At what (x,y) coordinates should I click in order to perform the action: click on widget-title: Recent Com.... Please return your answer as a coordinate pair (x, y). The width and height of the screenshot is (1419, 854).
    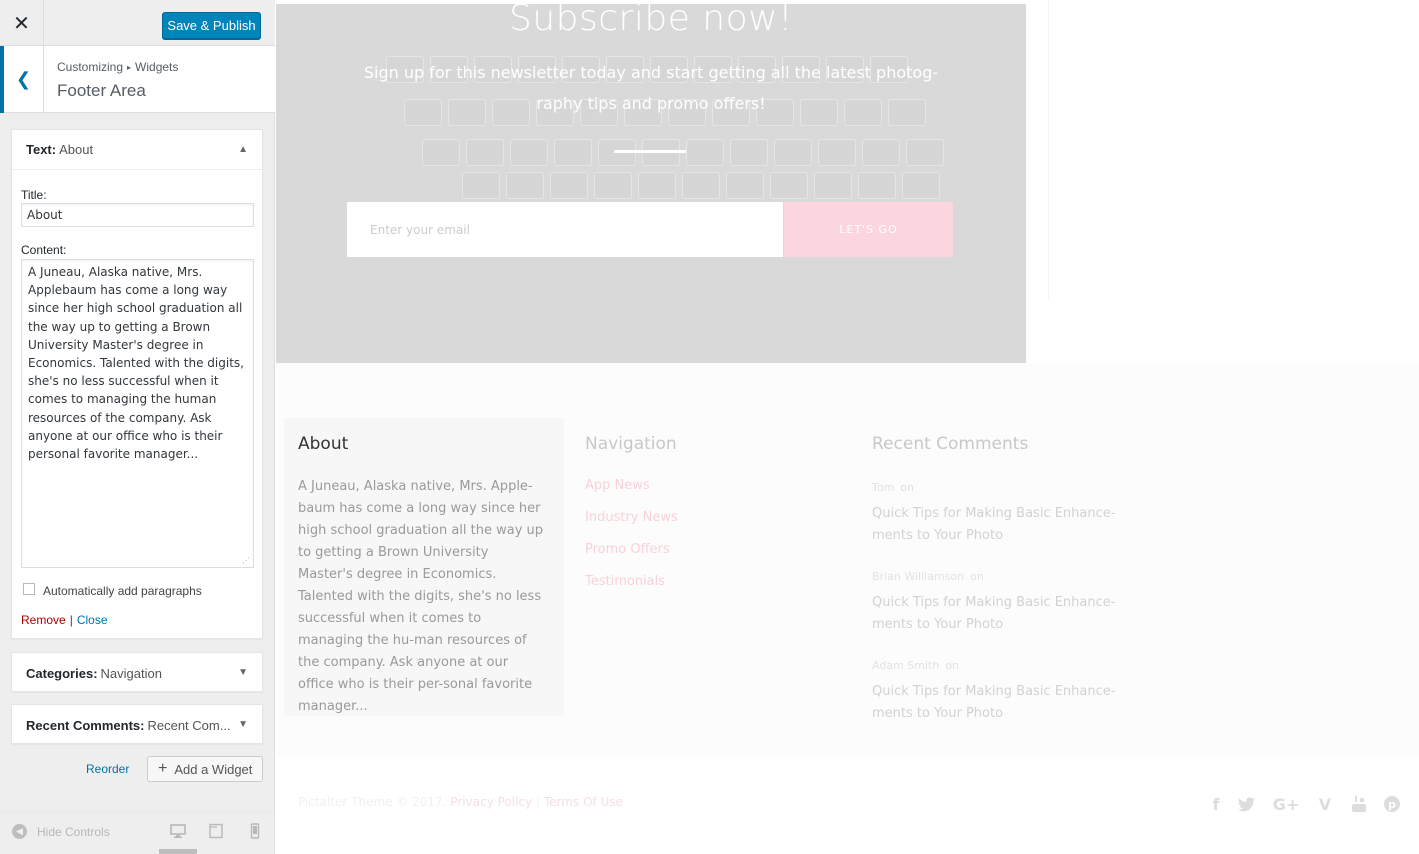
    Looking at the image, I should click on (189, 725).